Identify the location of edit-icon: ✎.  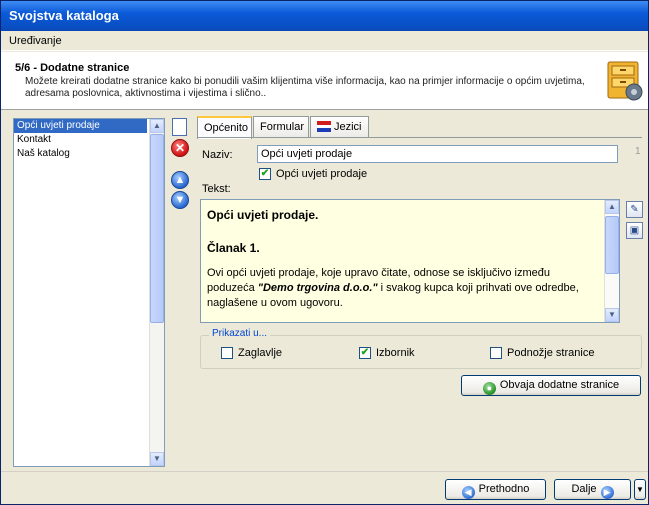
(634, 209).